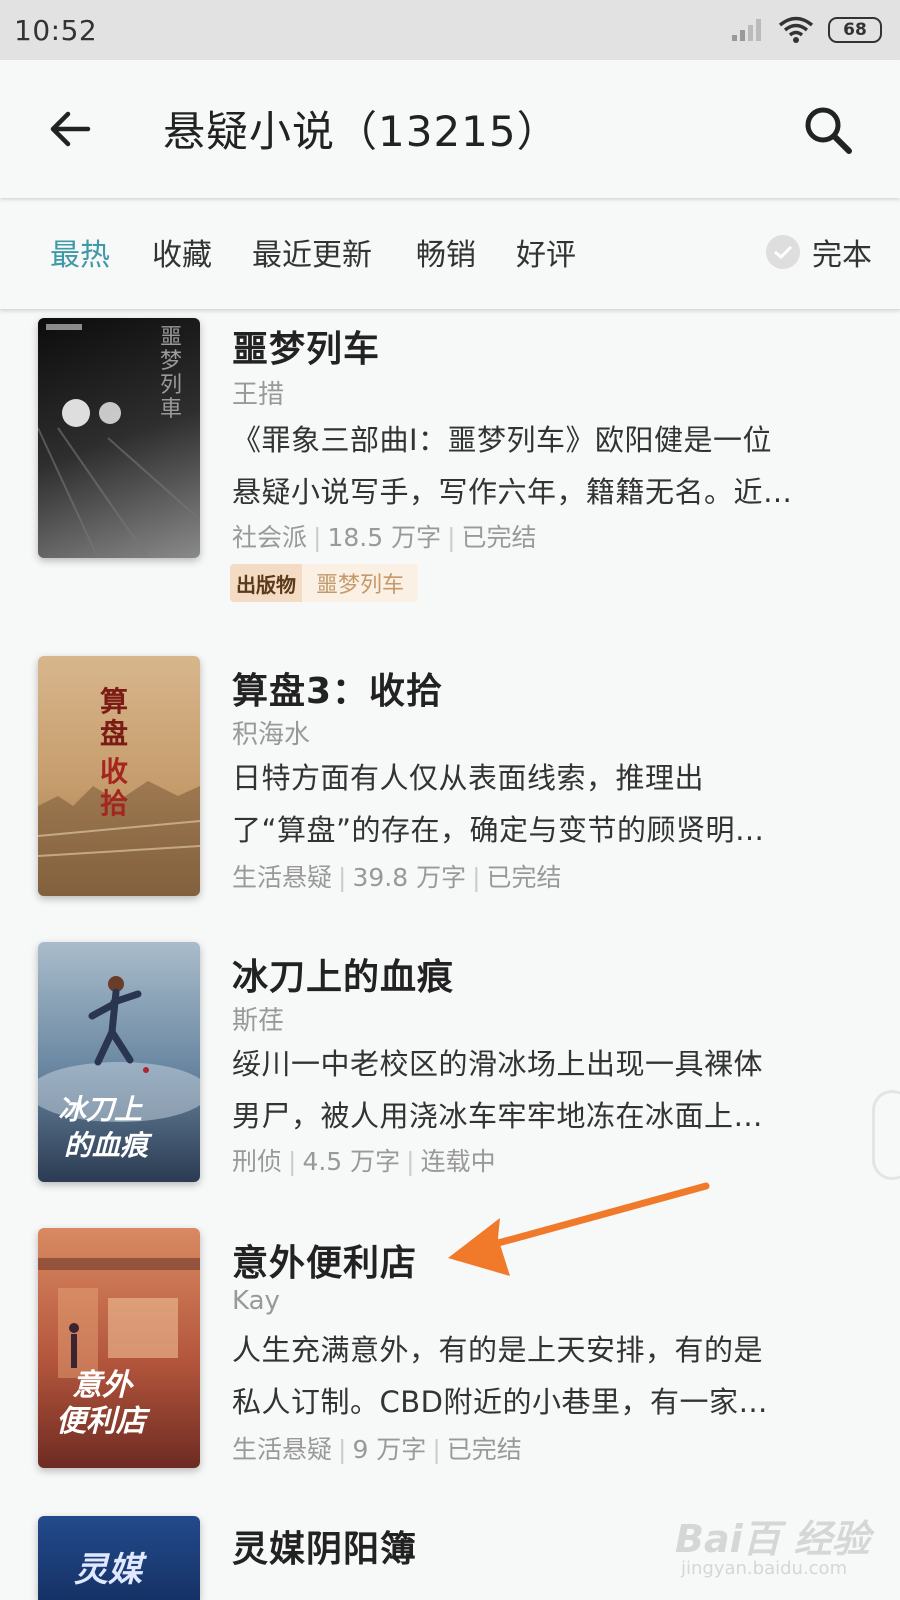  I want to click on book-tag: 出版物 噩梦列车, so click(324, 583).